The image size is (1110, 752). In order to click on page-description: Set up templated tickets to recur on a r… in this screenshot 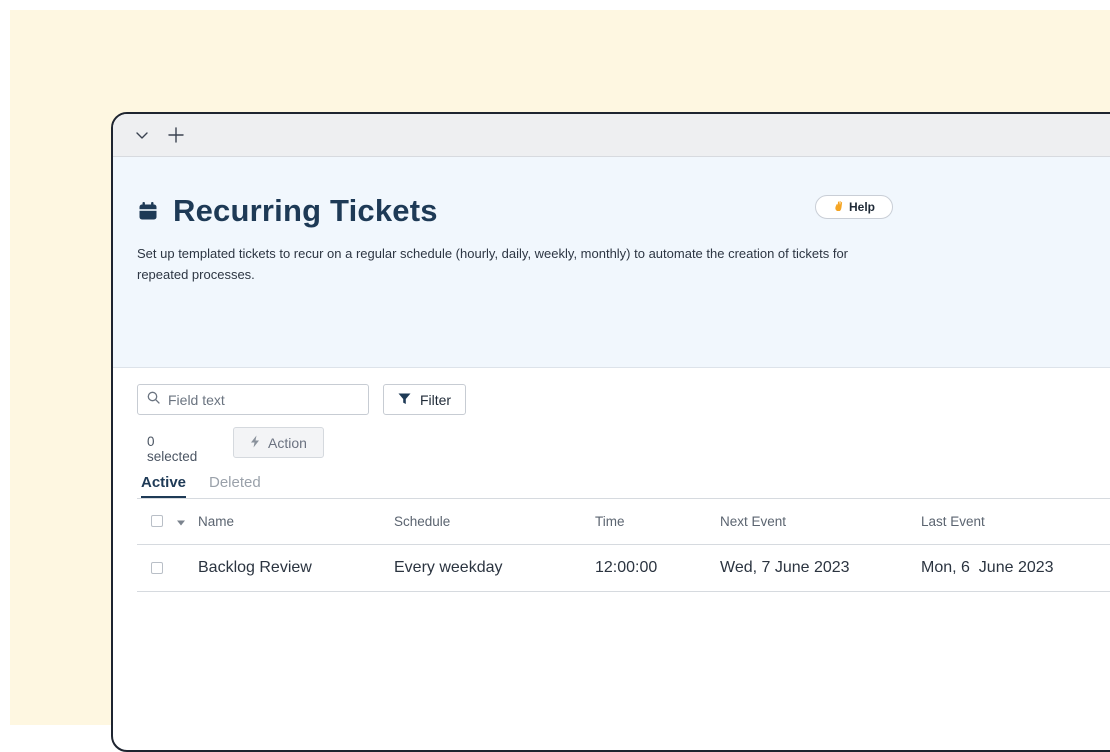, I will do `click(493, 264)`.